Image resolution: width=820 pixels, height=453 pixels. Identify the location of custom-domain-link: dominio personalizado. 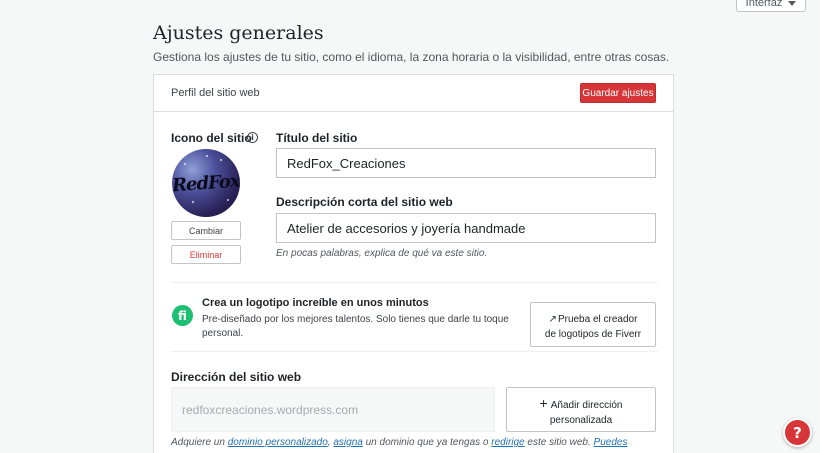
(278, 442).